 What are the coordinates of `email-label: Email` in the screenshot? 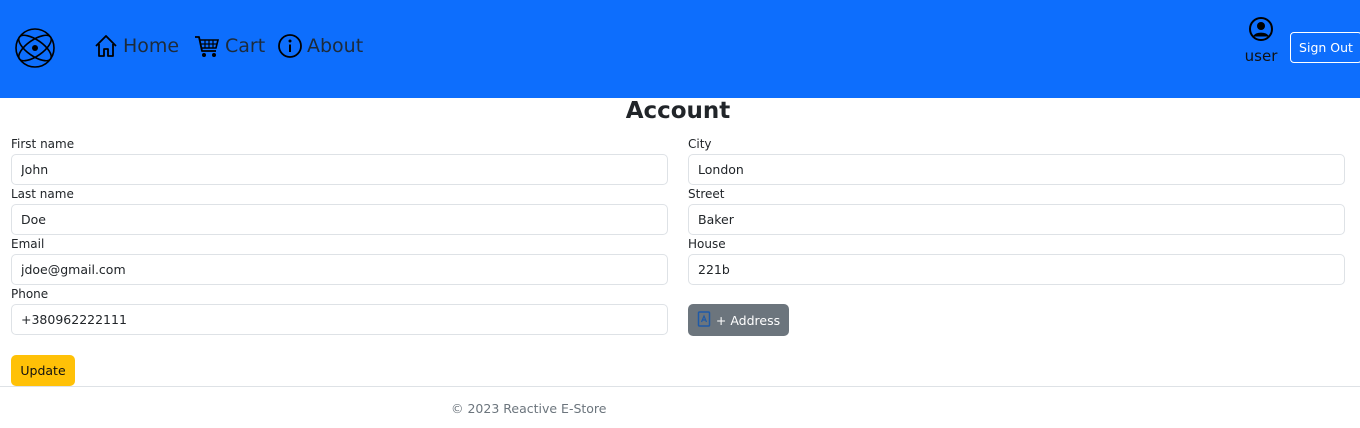 It's located at (28, 244).